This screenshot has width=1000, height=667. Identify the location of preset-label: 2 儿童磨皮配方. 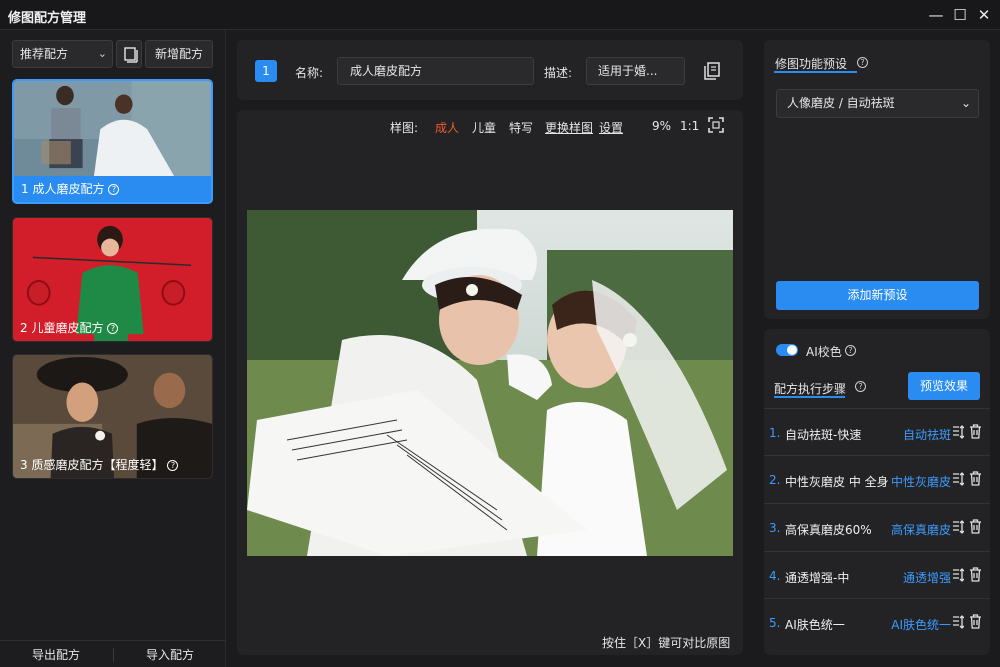
(62, 328).